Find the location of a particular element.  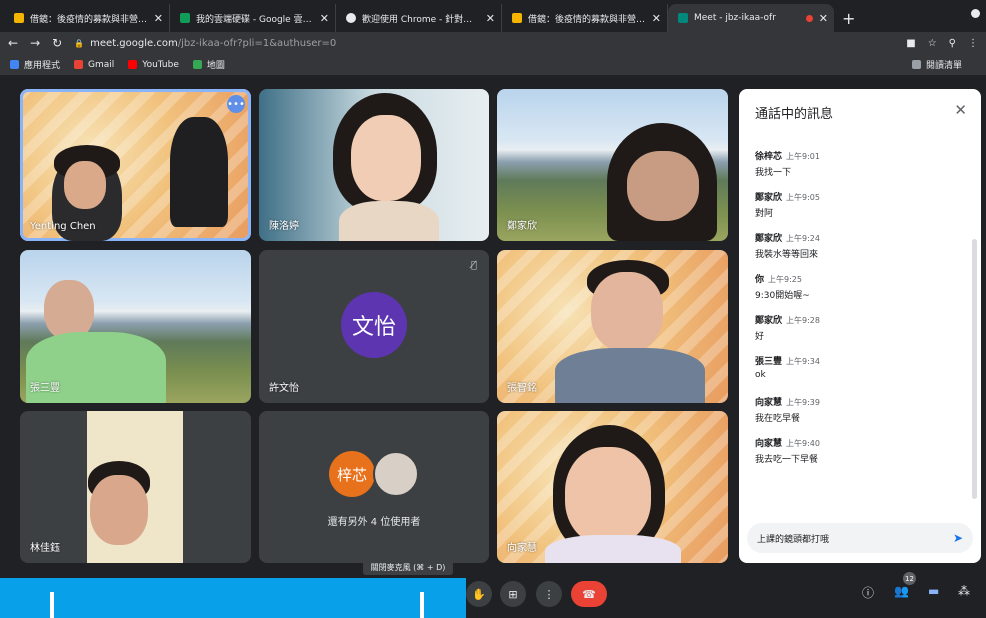

participant-tile: 張三豐 is located at coordinates (135, 326).